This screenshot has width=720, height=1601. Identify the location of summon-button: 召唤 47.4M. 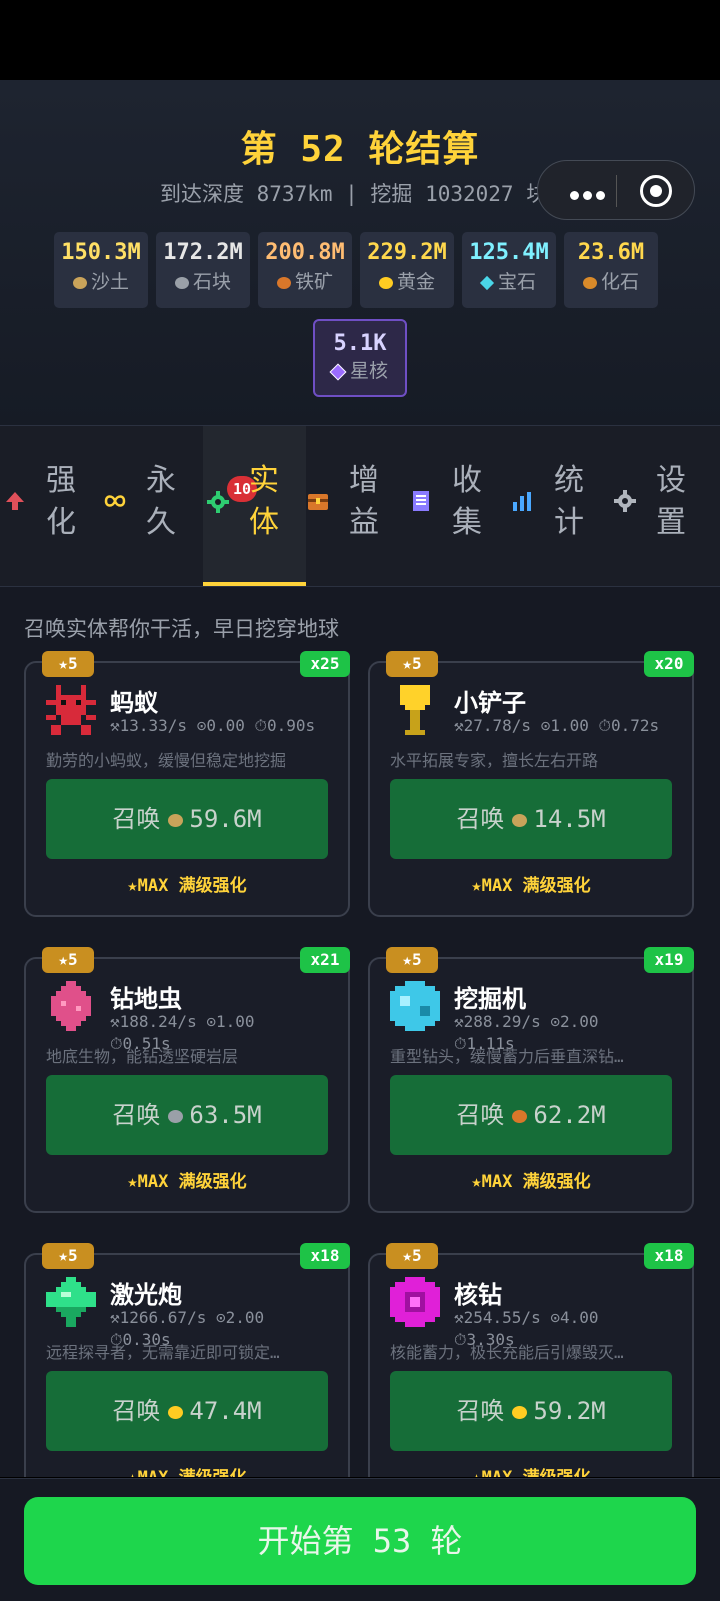
(187, 1411).